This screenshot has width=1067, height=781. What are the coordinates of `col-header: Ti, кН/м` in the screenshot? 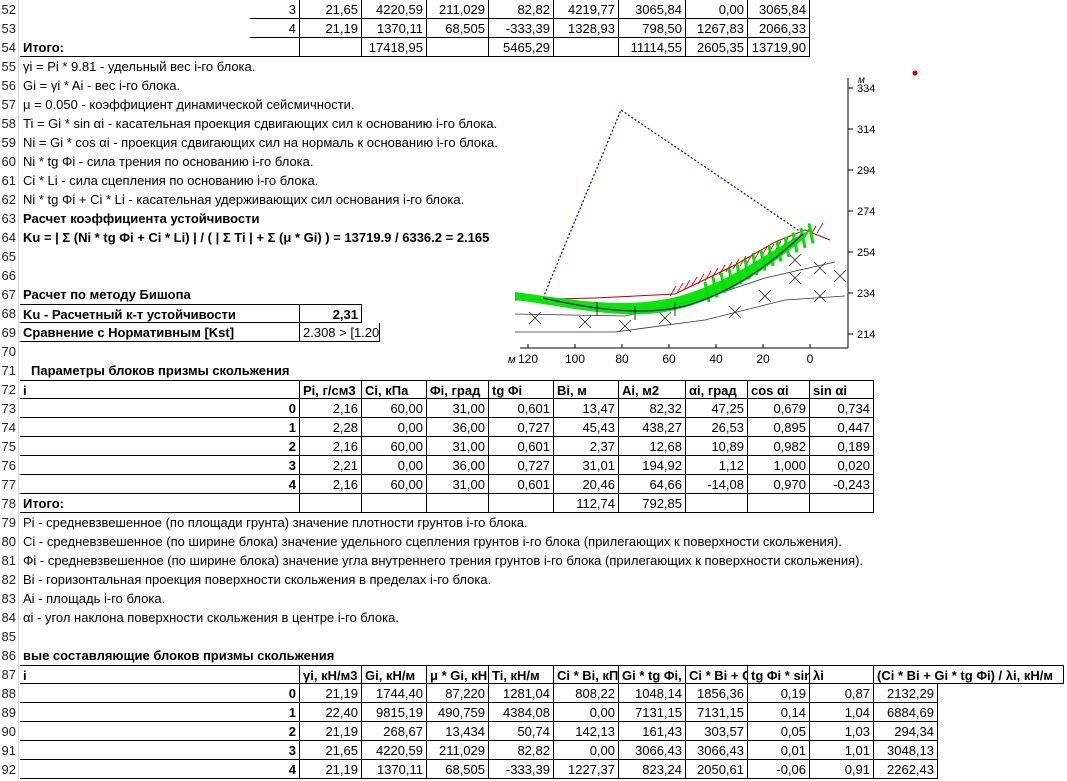 It's located at (521, 674).